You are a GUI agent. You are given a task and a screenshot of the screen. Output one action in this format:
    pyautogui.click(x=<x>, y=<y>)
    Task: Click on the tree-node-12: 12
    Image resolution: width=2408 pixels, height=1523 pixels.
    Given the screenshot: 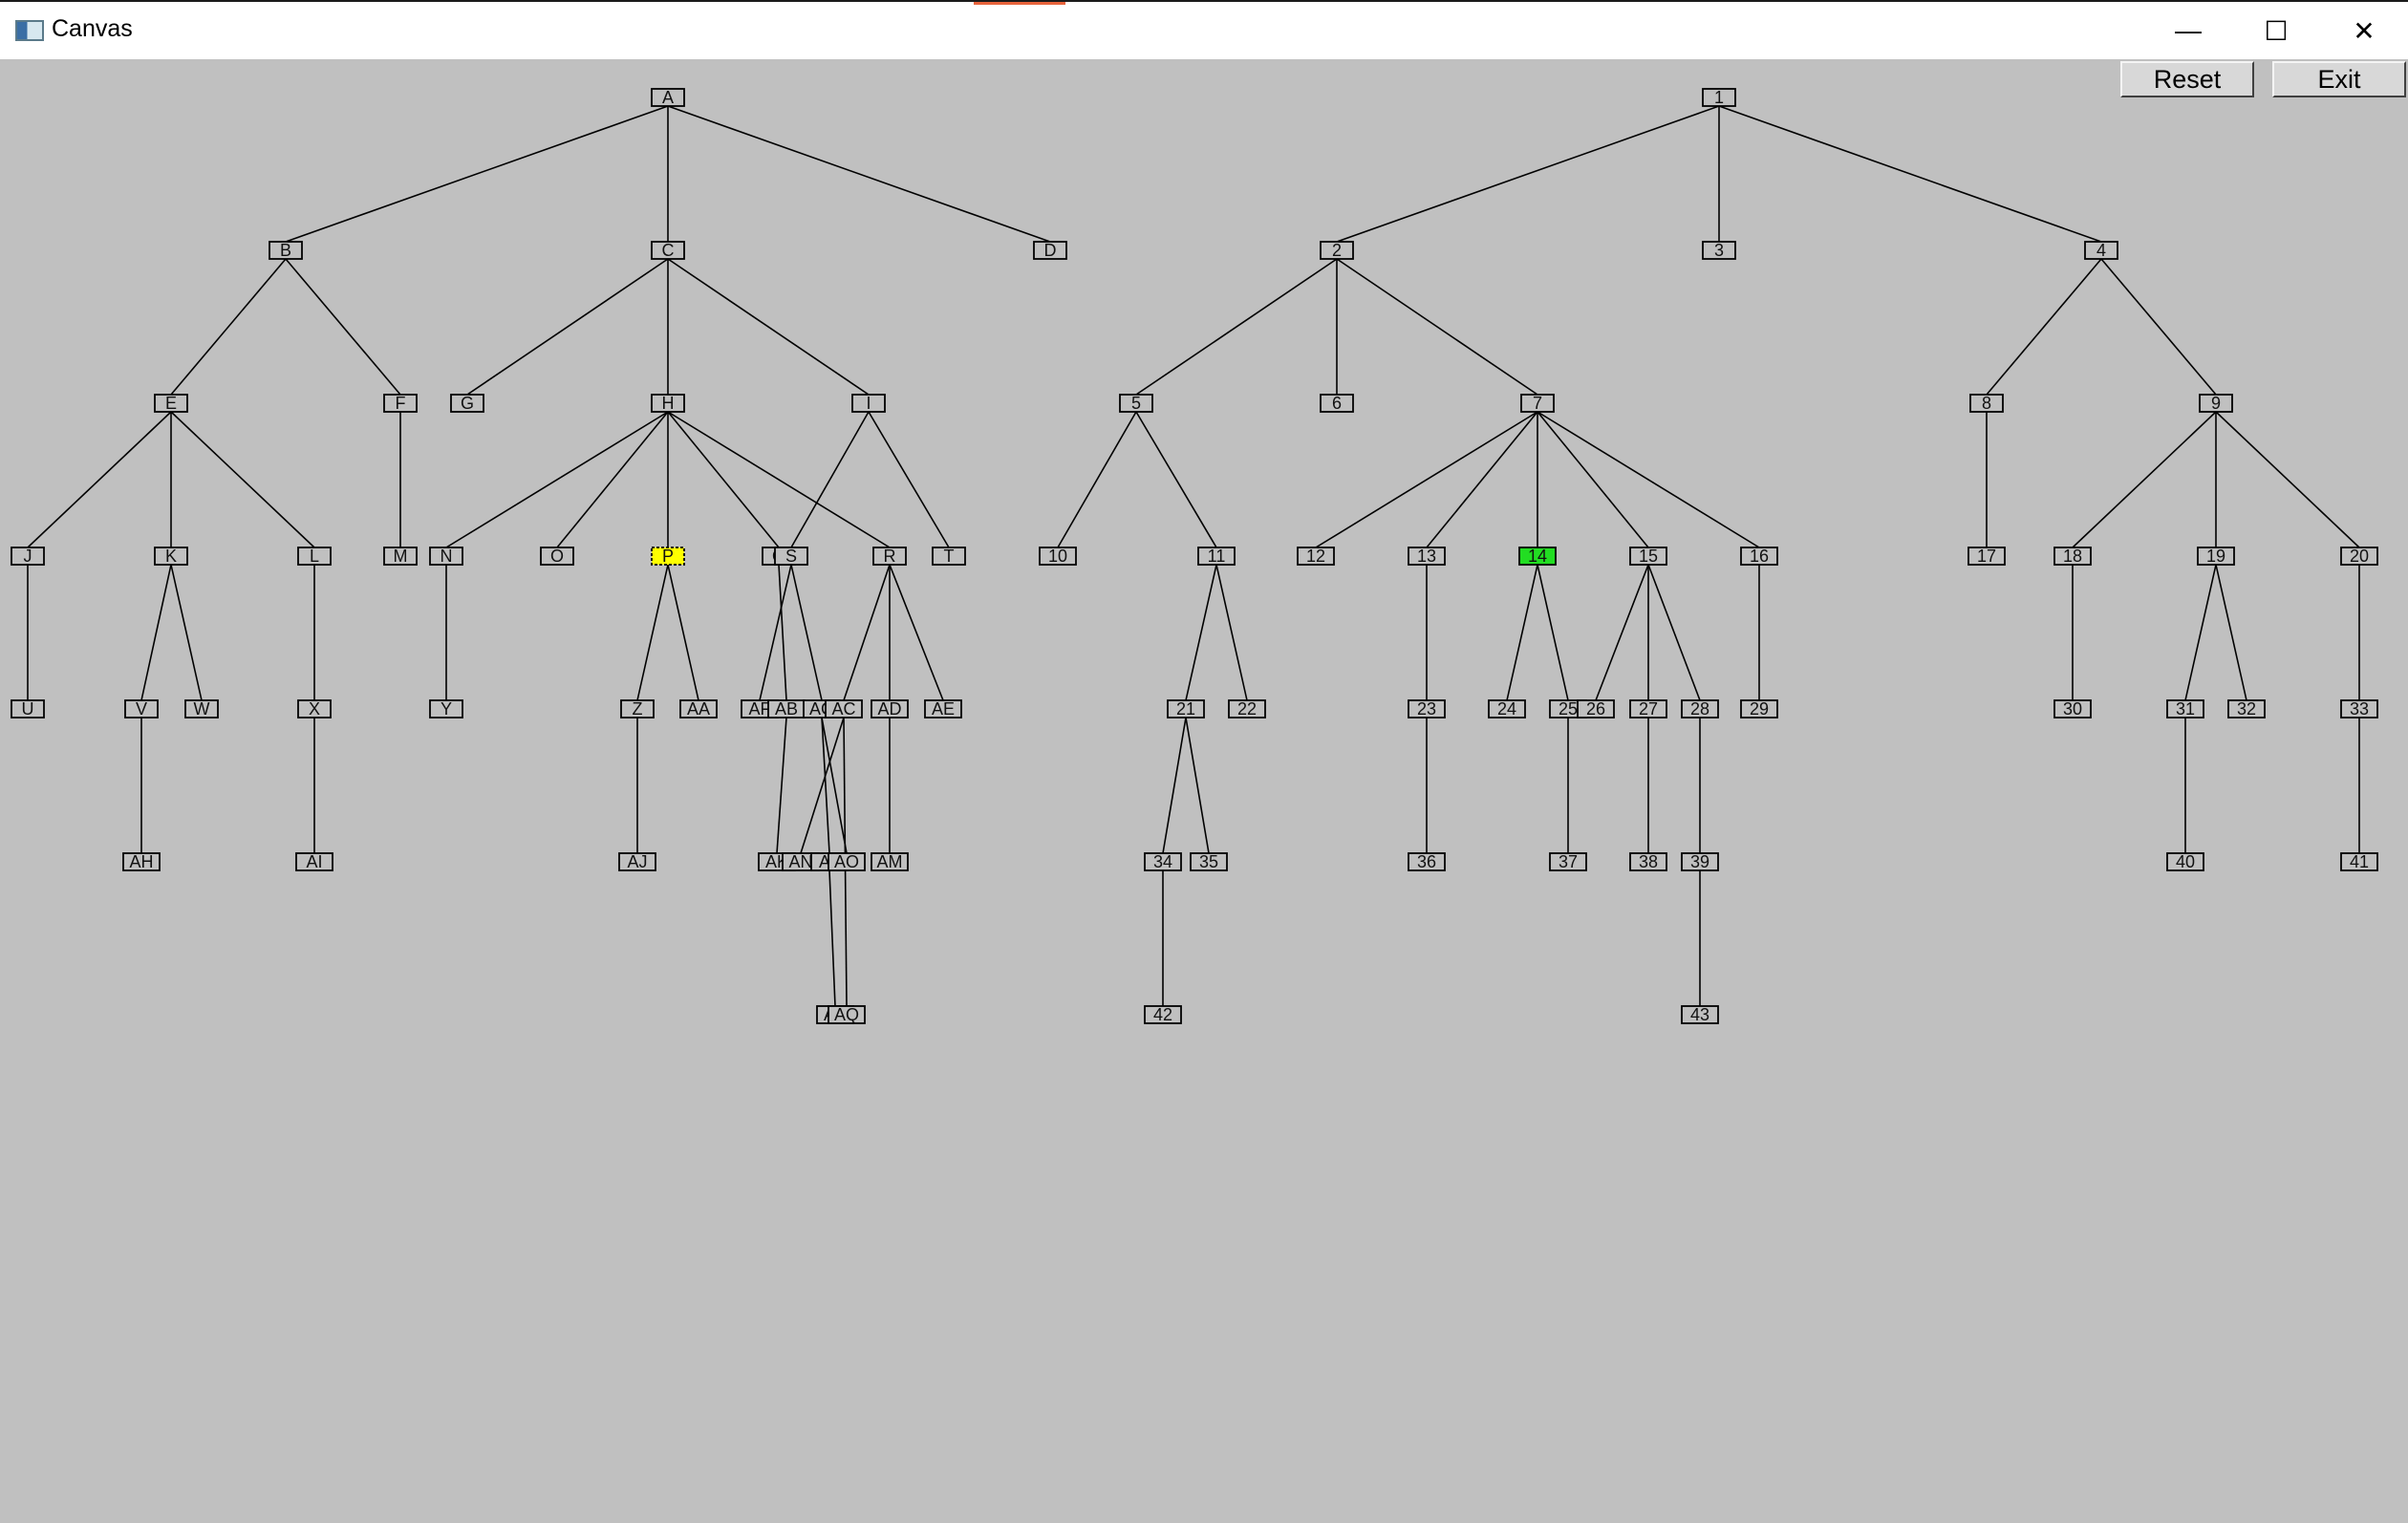 What is the action you would take?
    pyautogui.click(x=1316, y=556)
    